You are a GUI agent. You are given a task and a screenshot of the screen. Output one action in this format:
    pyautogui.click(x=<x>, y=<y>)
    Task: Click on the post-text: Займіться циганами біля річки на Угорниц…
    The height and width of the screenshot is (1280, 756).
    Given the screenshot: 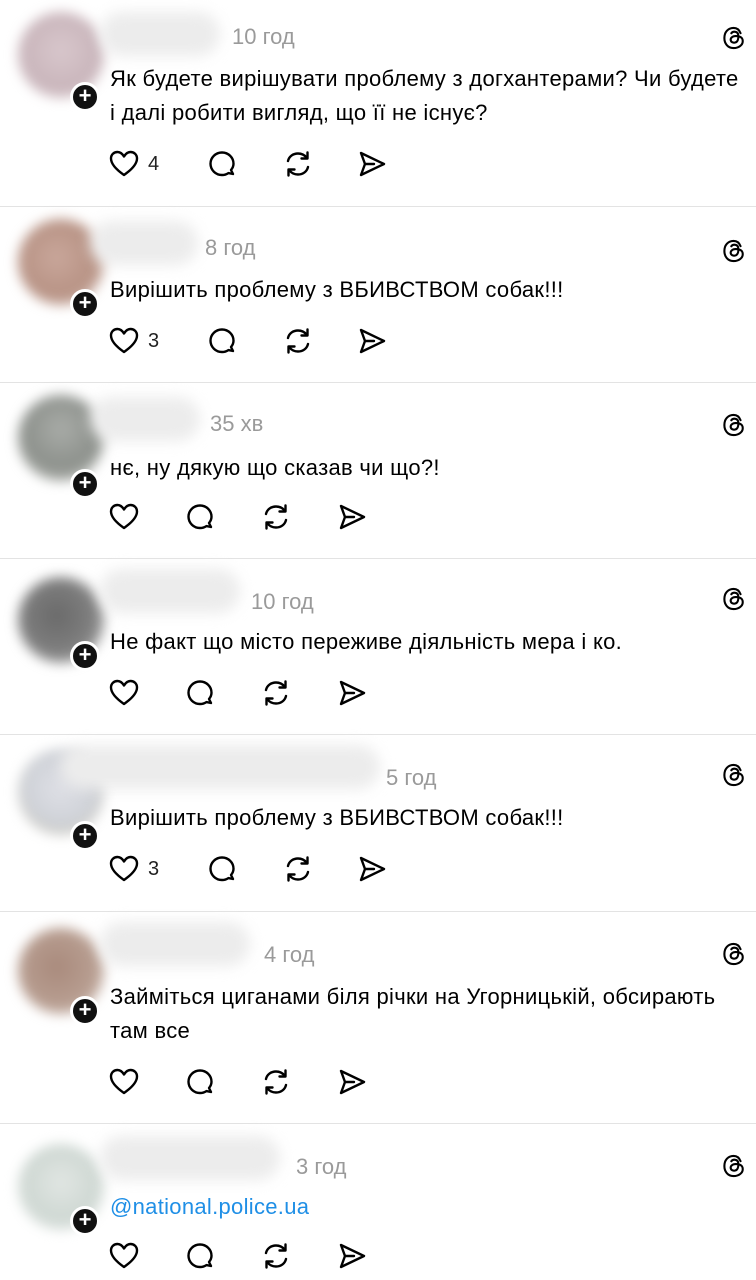 What is the action you would take?
    pyautogui.click(x=413, y=1013)
    